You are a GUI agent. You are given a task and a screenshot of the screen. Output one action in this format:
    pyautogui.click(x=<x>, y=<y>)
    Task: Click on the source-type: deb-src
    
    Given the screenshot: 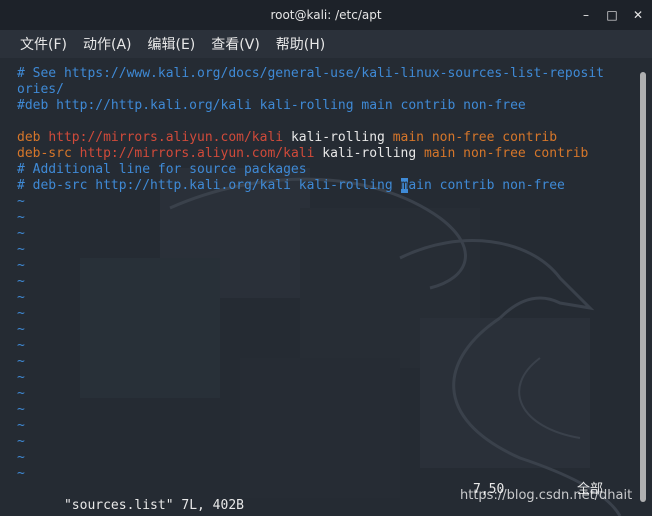 What is the action you would take?
    pyautogui.click(x=44, y=153)
    